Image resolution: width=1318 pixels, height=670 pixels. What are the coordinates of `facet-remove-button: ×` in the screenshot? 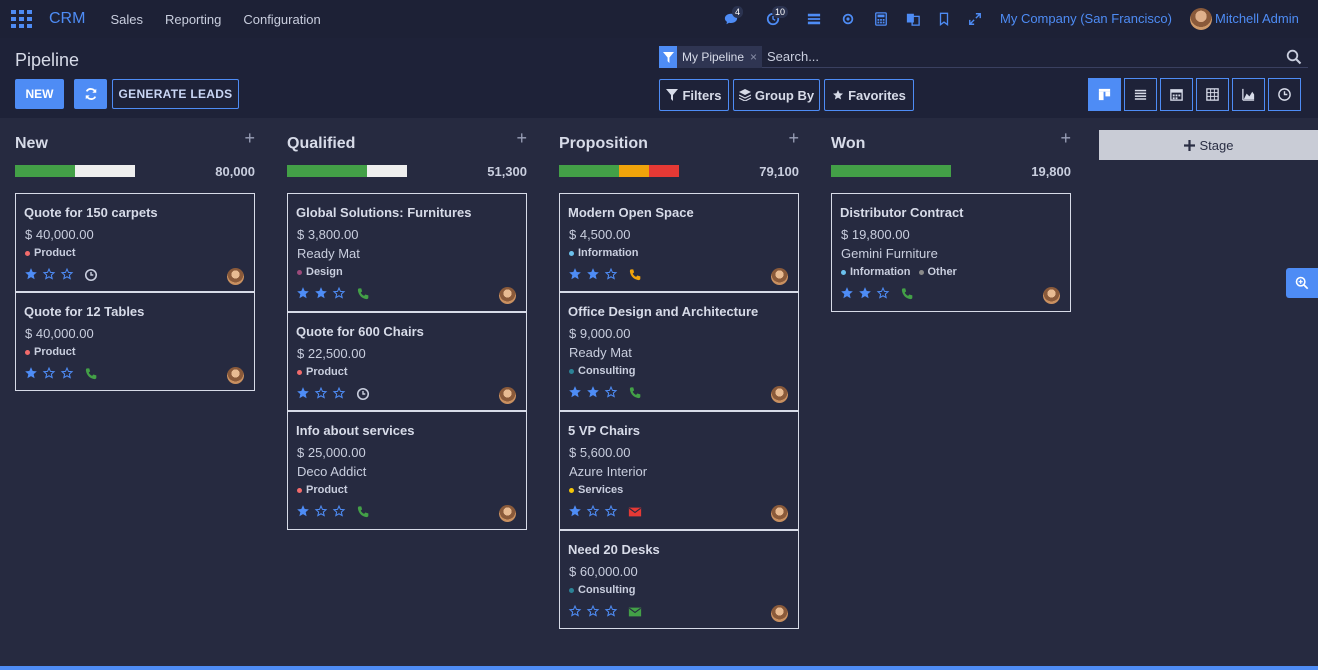 It's located at (753, 57).